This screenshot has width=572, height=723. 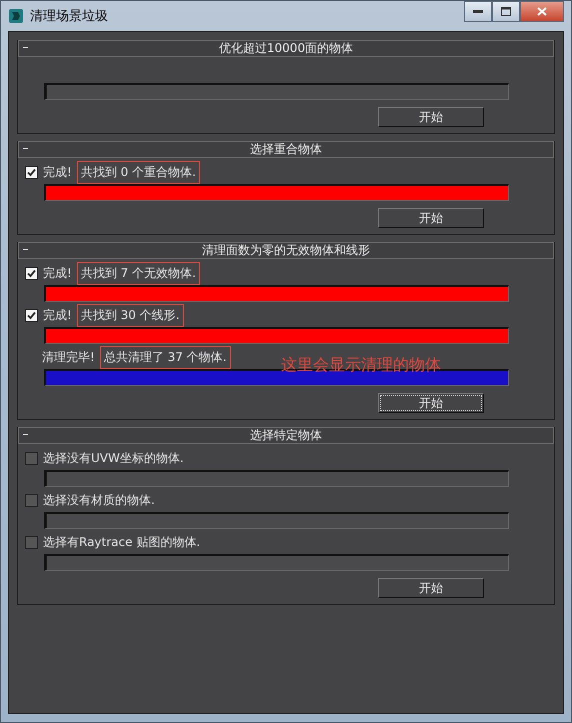 I want to click on status-message: 总共清理了 37 个物体., so click(x=165, y=357).